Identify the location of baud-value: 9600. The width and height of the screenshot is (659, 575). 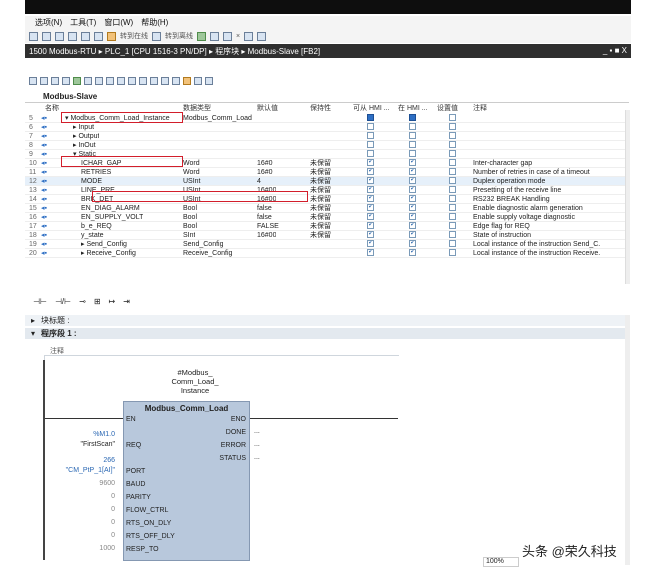
(80, 483).